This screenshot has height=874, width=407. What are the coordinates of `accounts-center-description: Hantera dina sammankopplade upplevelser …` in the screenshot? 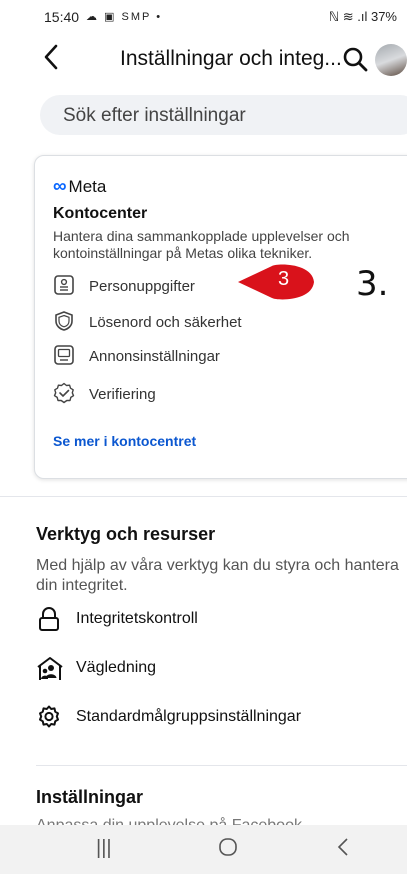 It's located at (201, 244).